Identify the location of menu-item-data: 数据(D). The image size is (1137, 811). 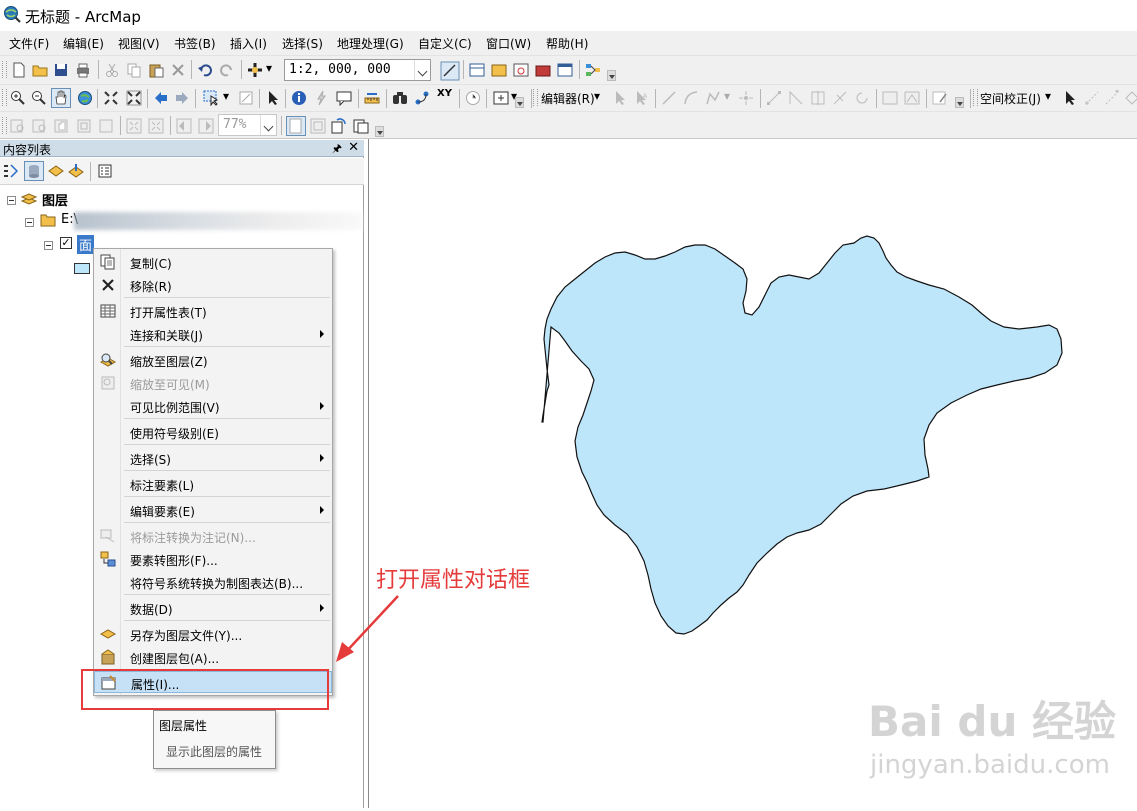
(213, 608).